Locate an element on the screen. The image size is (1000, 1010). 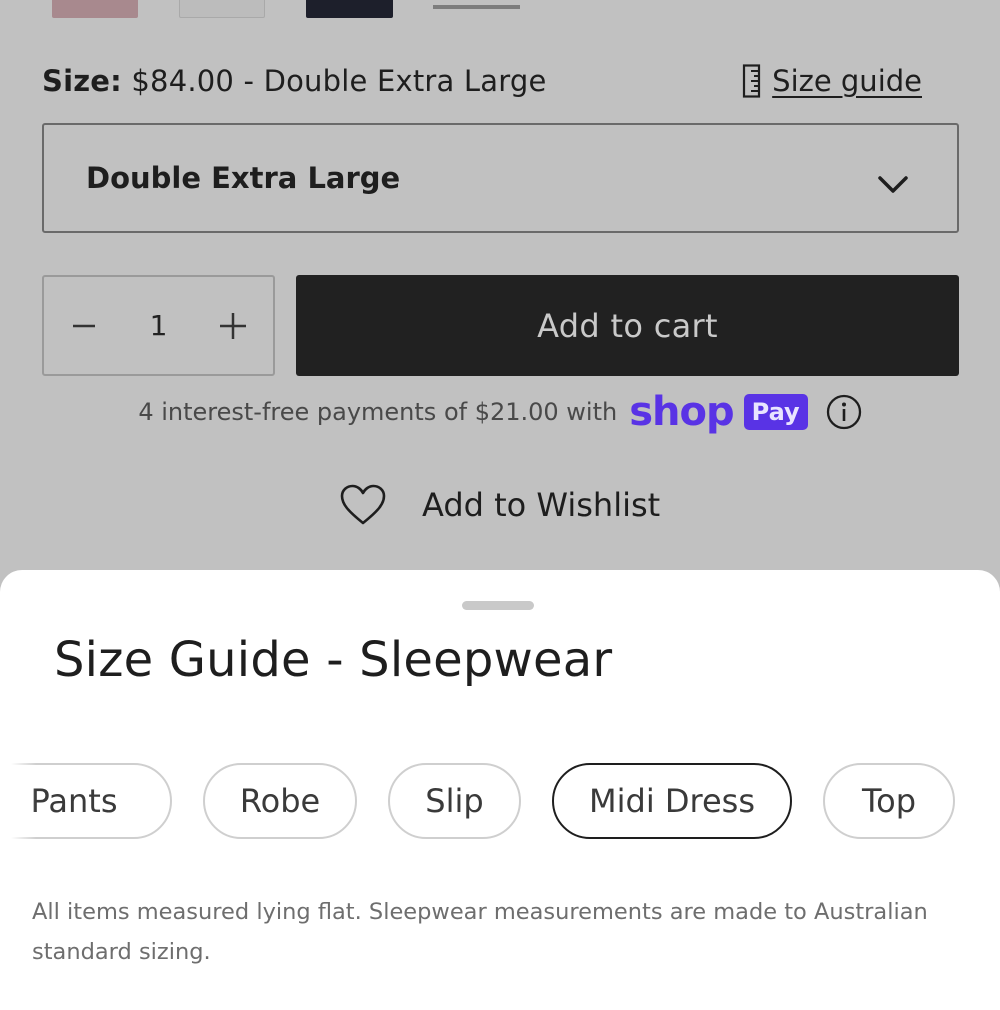
wishlist-label: Add to Wishlist is located at coordinates (541, 505).